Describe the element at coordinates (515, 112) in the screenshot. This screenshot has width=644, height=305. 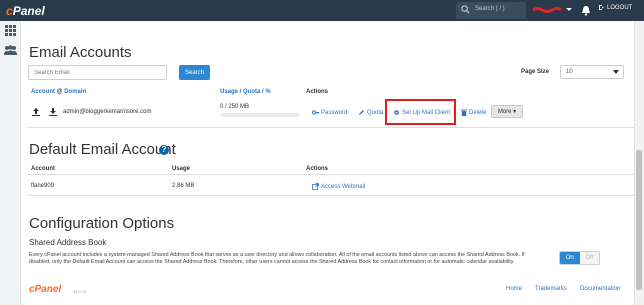
I see `caret-down-icon: ▾` at that location.